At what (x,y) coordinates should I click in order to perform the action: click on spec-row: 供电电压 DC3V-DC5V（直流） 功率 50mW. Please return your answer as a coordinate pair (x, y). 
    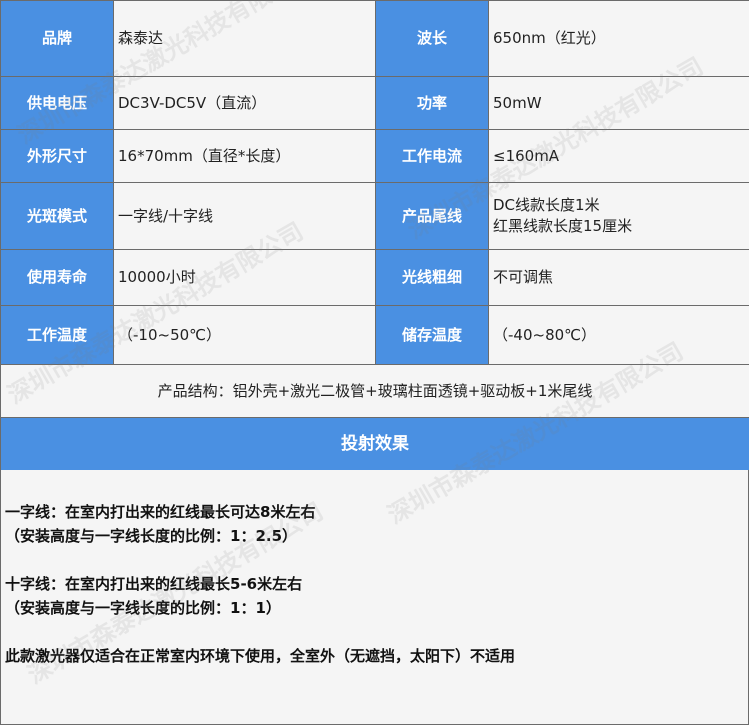
    Looking at the image, I should click on (374, 103).